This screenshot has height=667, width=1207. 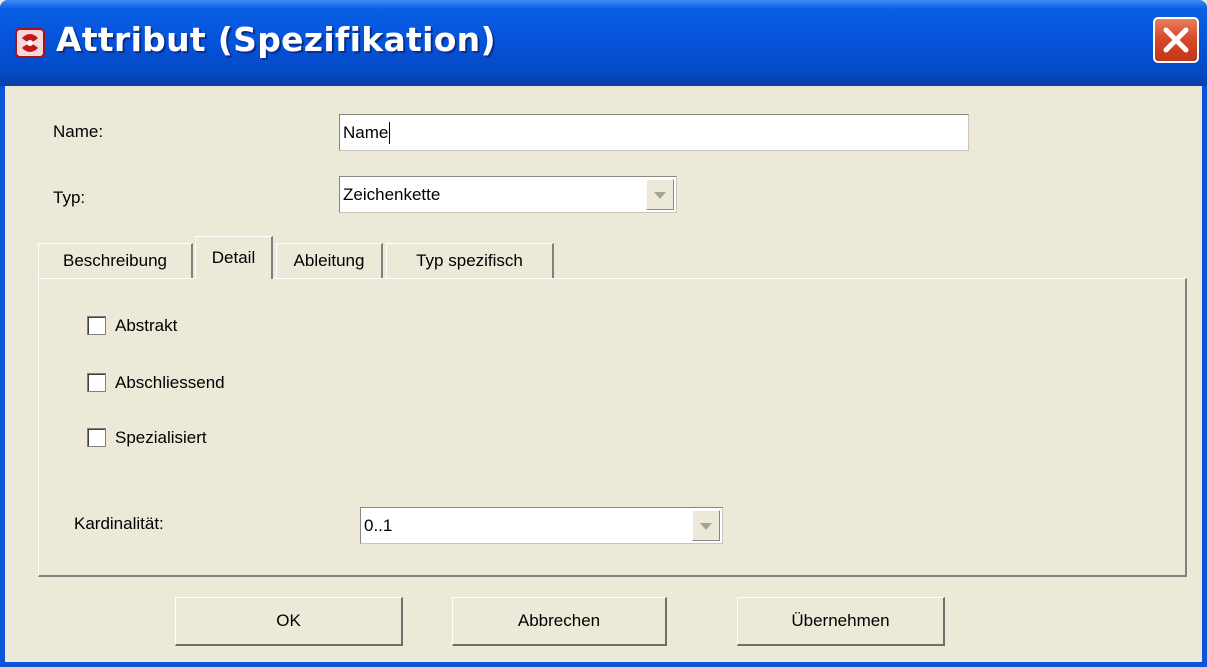 I want to click on cancel-button: Abbrechen, so click(x=559, y=621).